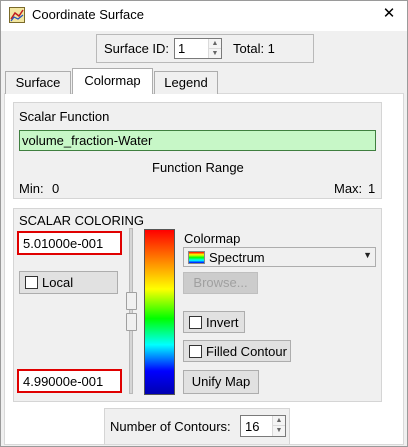 This screenshot has width=408, height=447. I want to click on coordinate-surface-app-icon, so click(17, 15).